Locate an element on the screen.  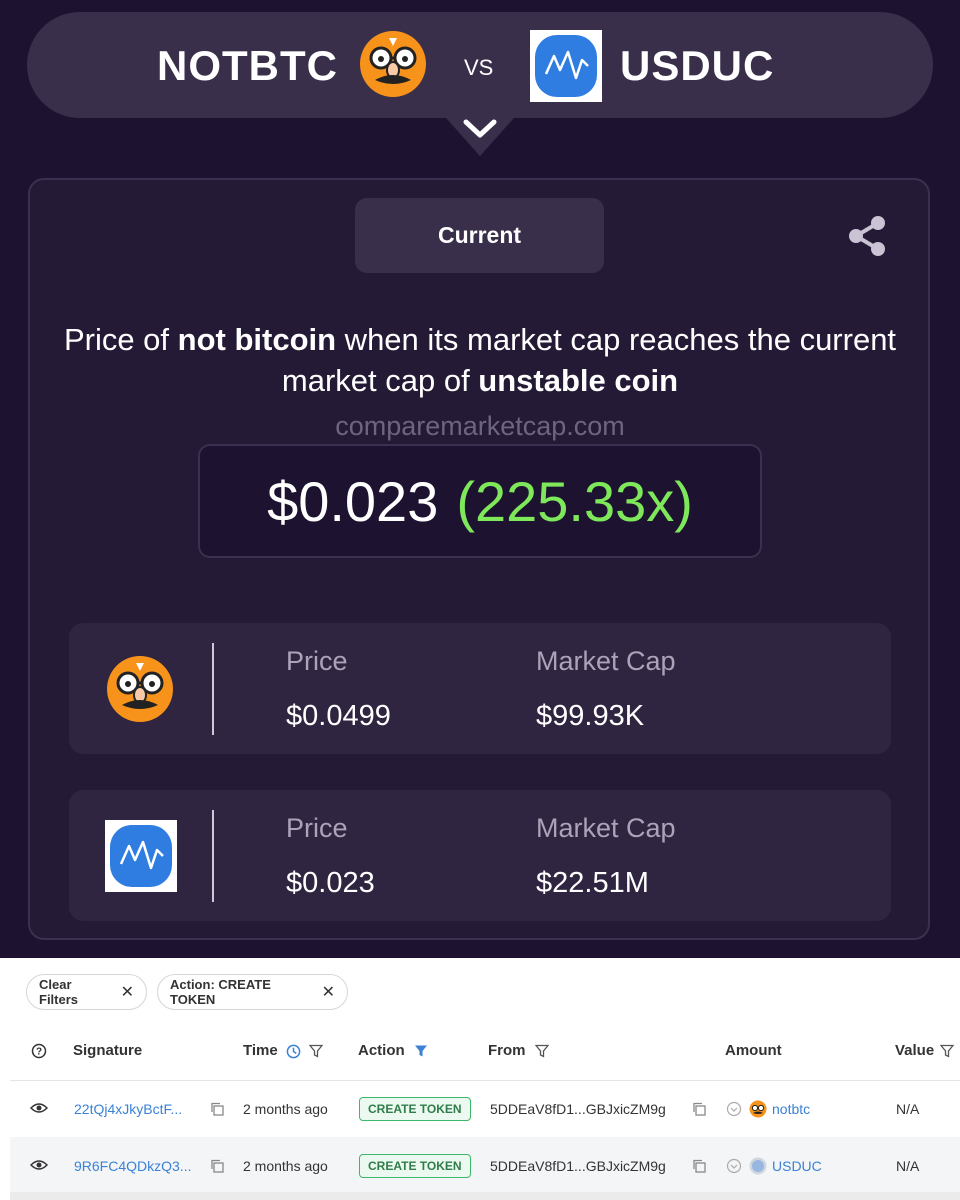
amount-token-link: notbtc is located at coordinates (791, 1109).